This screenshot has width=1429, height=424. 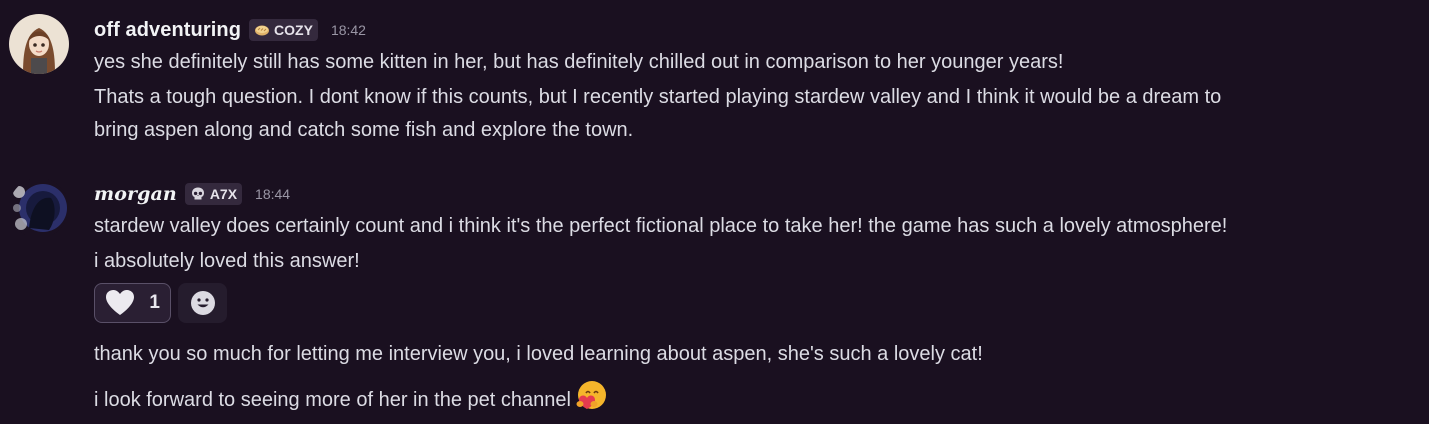 What do you see at coordinates (197, 193) in the screenshot?
I see `skull-icon` at bounding box center [197, 193].